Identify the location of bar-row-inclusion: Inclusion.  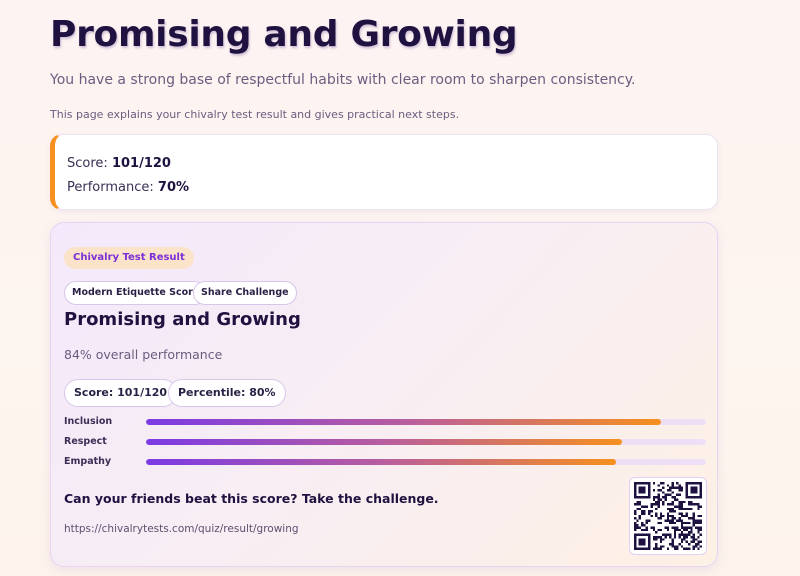
(385, 422).